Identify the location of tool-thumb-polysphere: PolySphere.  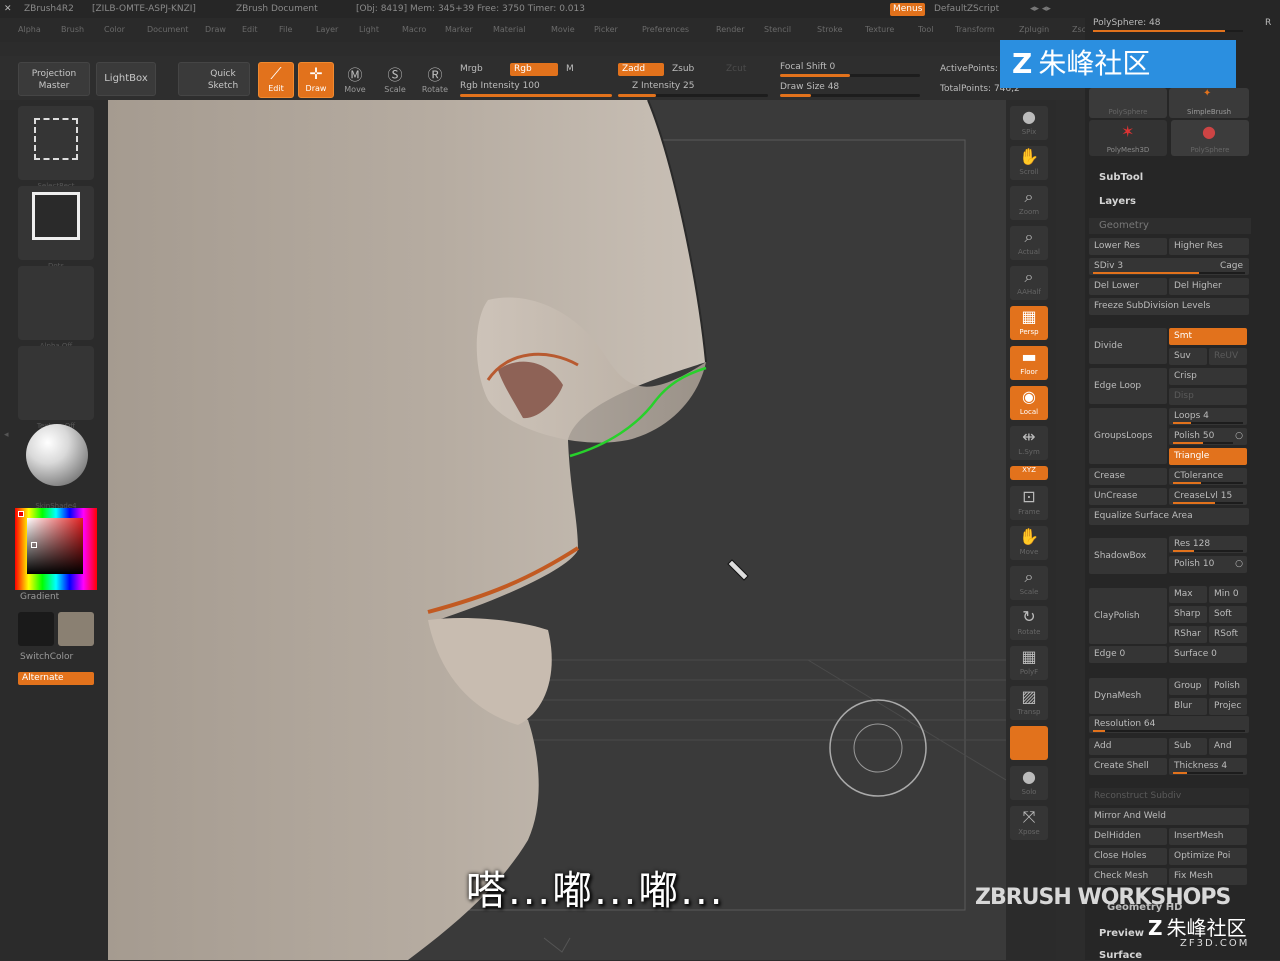
(1128, 103).